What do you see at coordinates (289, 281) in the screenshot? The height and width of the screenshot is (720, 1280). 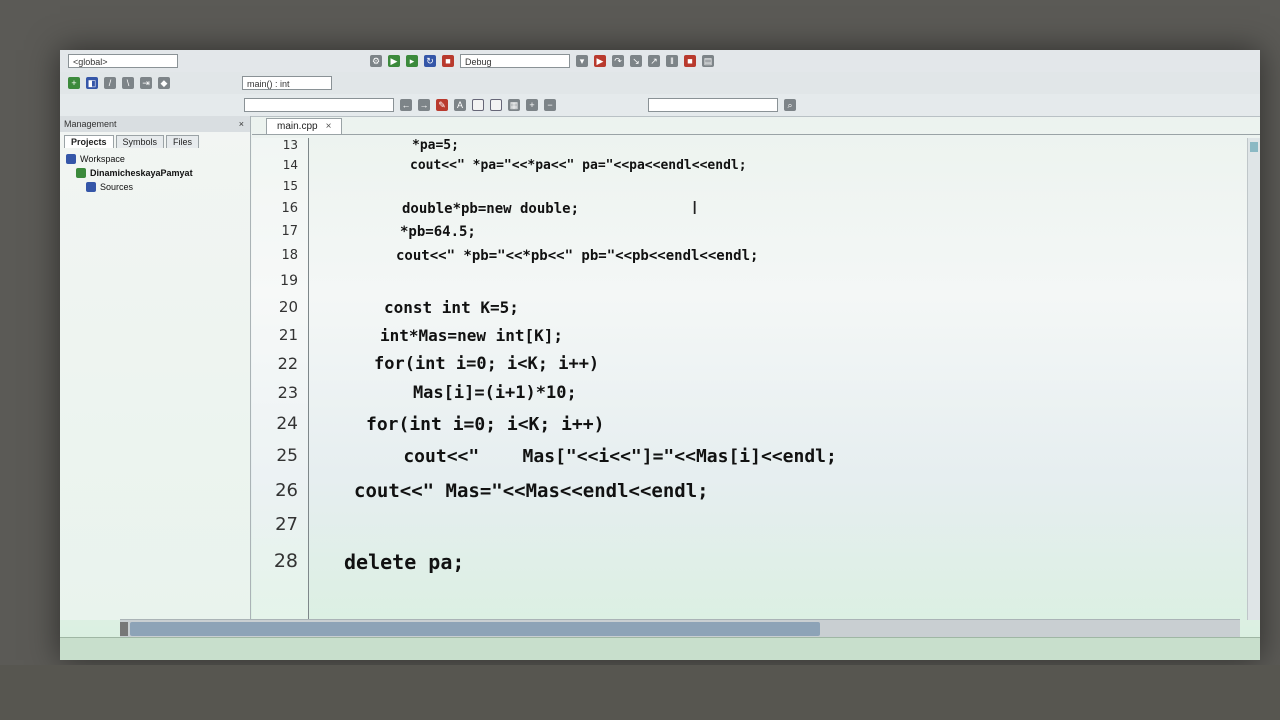 I see `line-number: 19` at bounding box center [289, 281].